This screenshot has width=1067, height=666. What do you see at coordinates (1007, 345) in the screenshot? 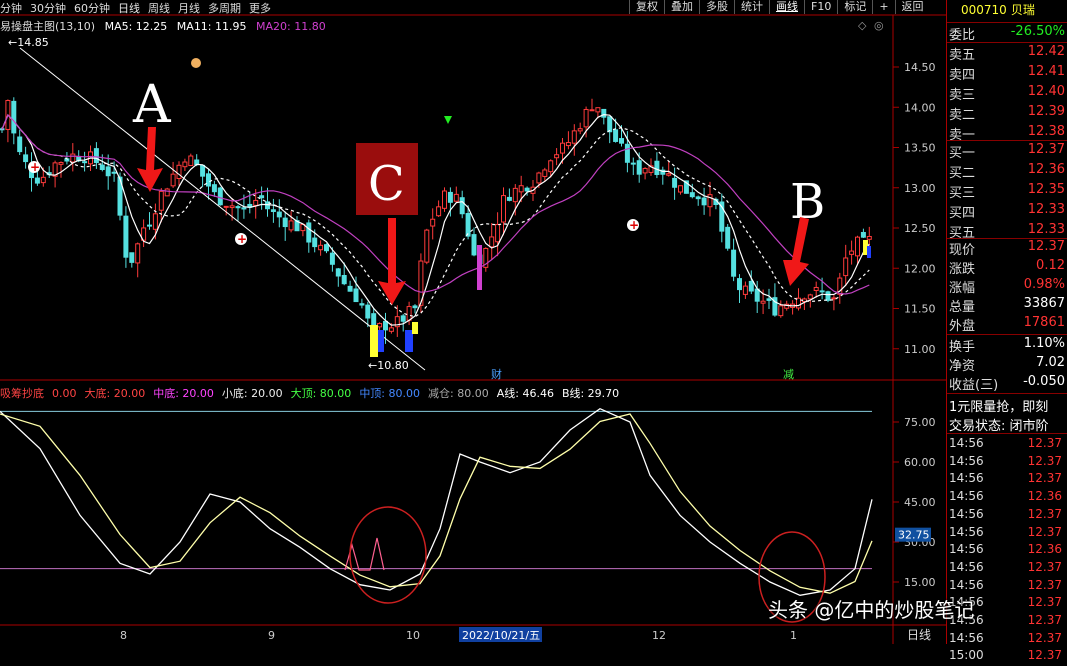
I see `stat2-row: 换手 1.10%` at bounding box center [1007, 345].